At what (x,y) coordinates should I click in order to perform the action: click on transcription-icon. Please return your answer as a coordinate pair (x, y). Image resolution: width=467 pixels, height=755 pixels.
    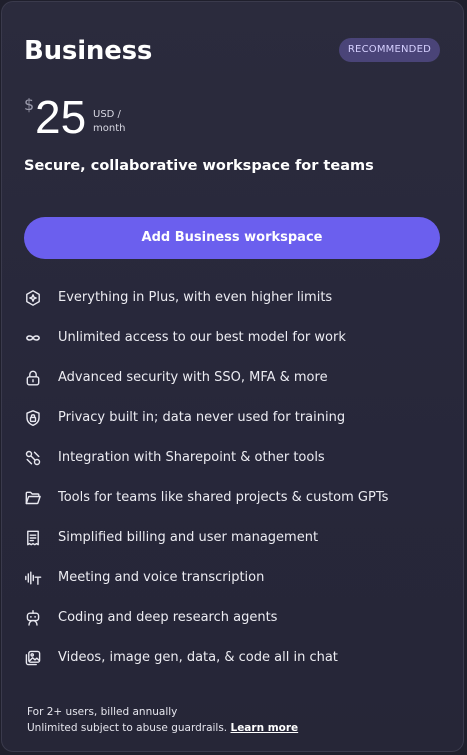
    Looking at the image, I should click on (33, 578).